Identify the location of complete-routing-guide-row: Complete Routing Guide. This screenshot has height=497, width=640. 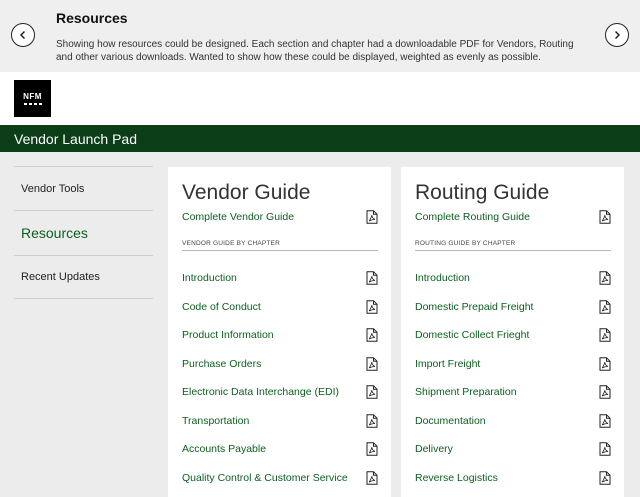
(513, 217).